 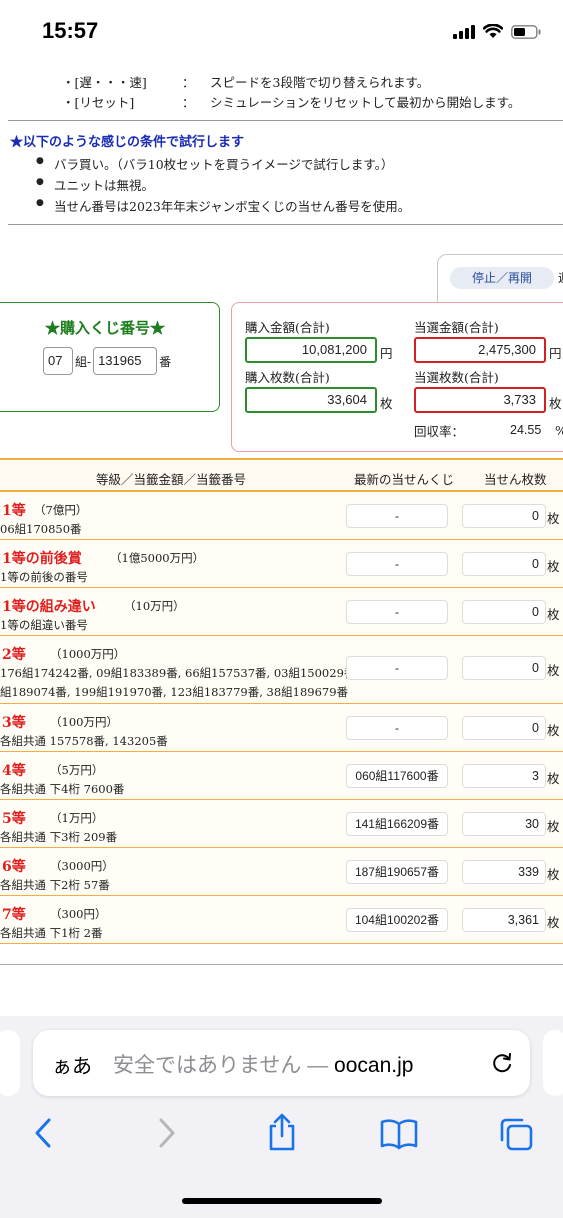 I want to click on speed-slow-button: 遅, so click(x=560, y=277).